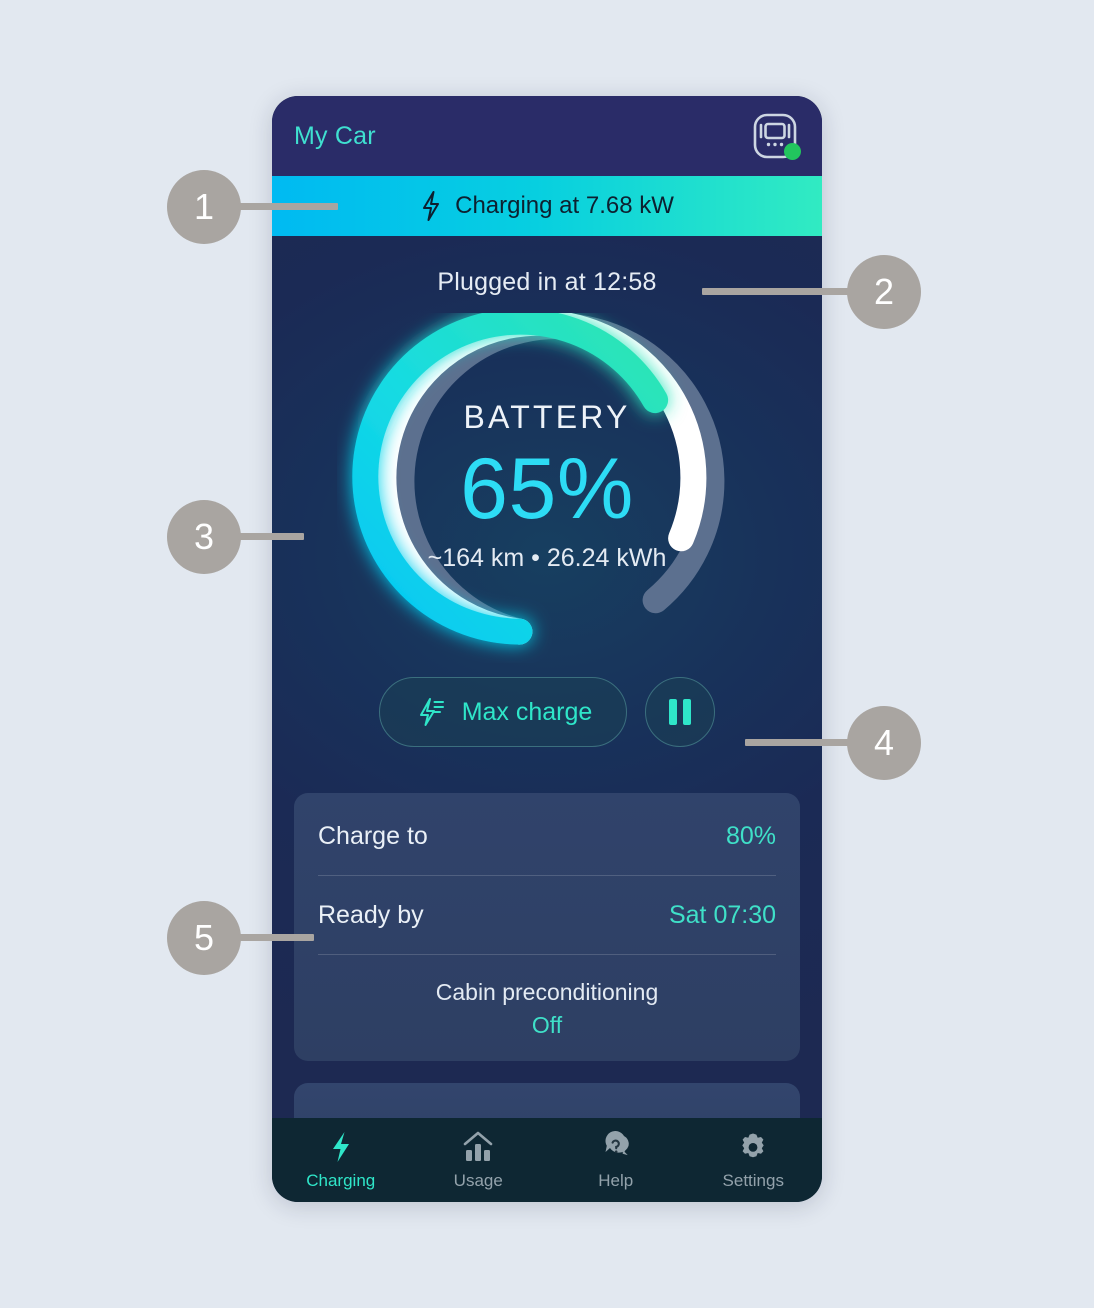 The width and height of the screenshot is (1094, 1308). I want to click on gear-icon, so click(753, 1145).